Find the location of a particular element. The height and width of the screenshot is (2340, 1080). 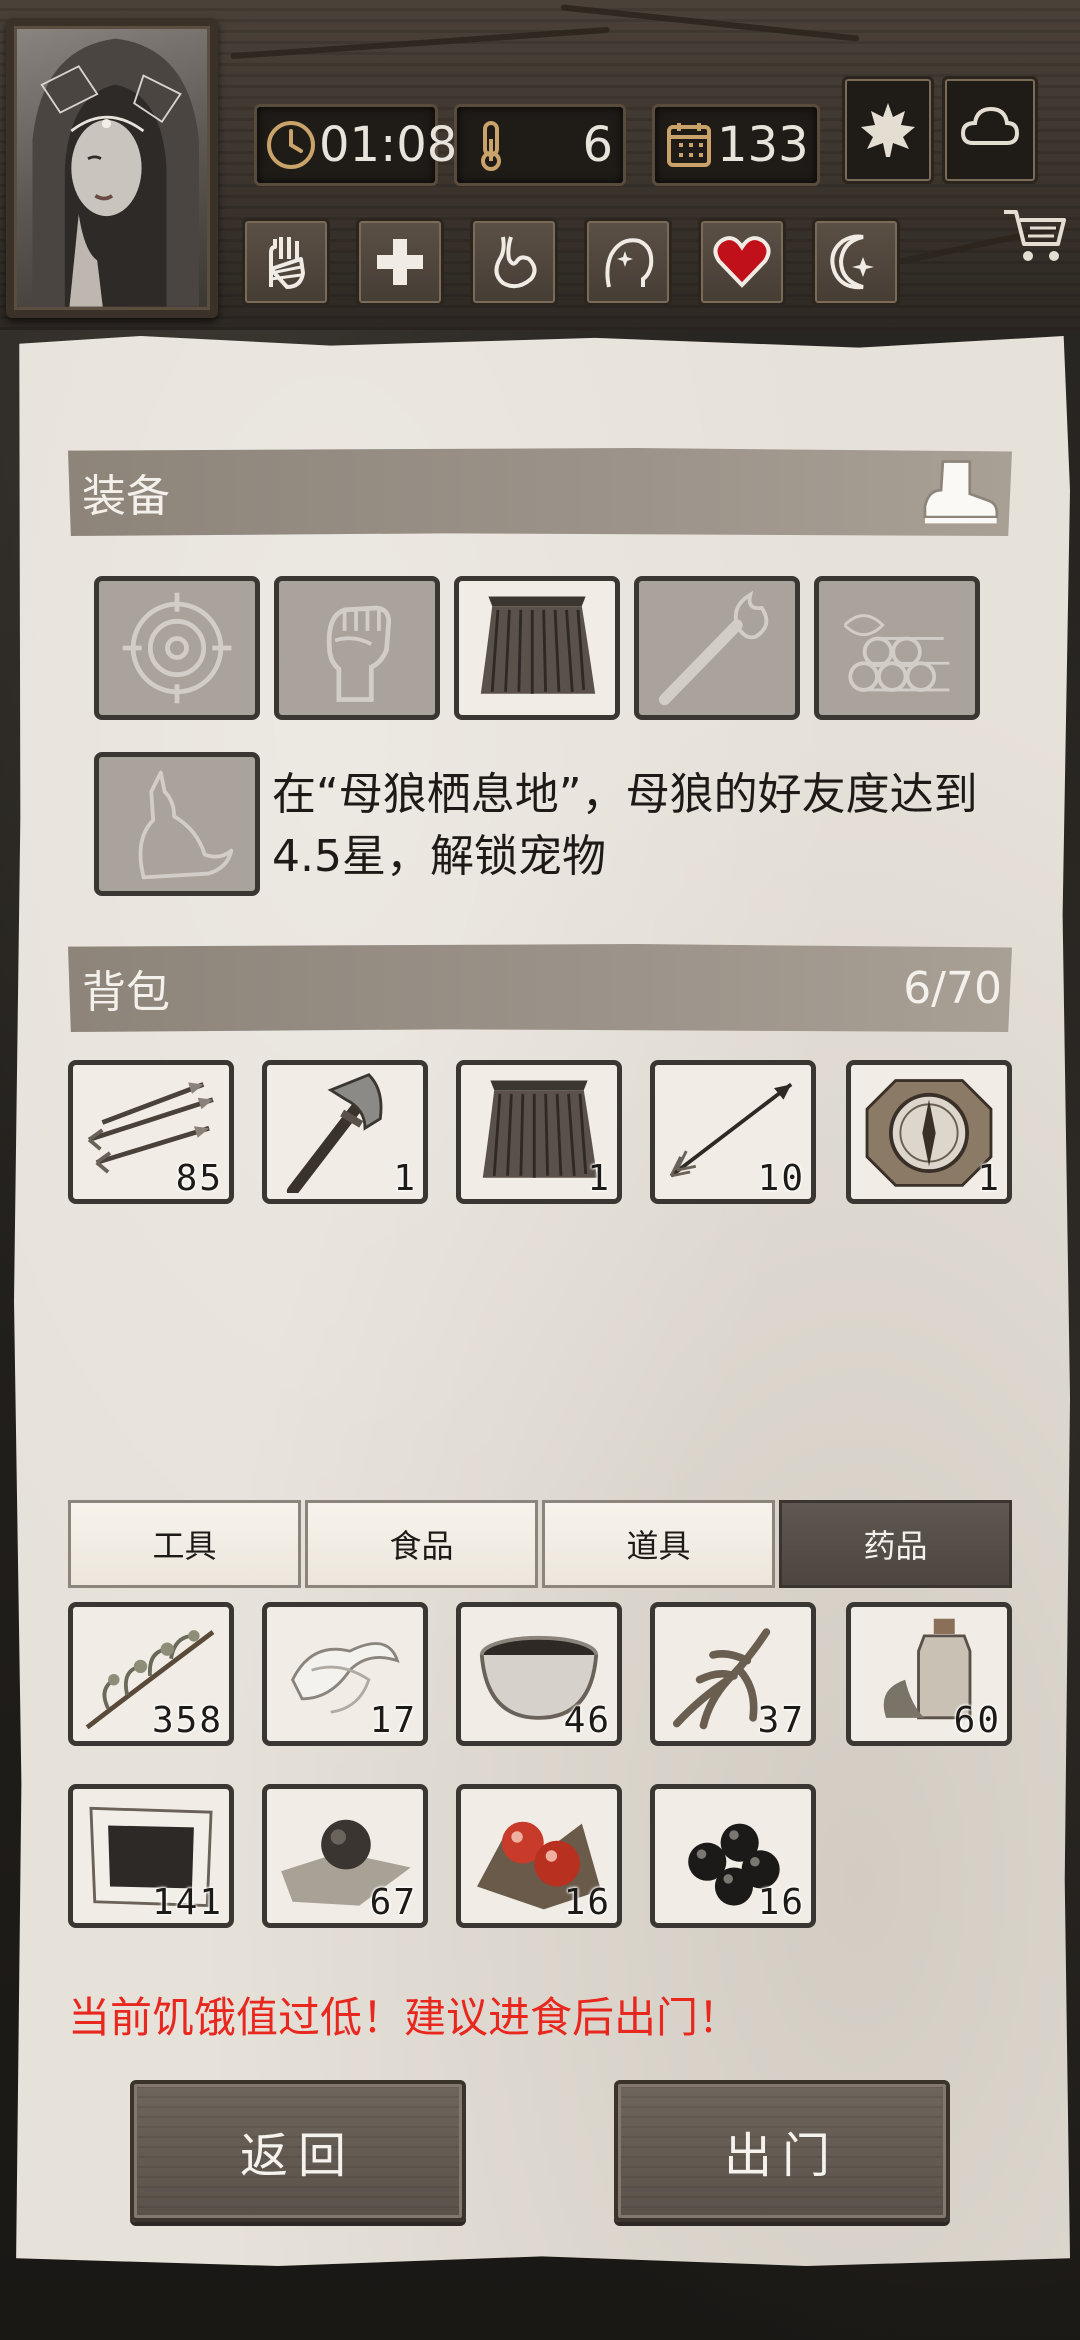

status-health is located at coordinates (400, 262).